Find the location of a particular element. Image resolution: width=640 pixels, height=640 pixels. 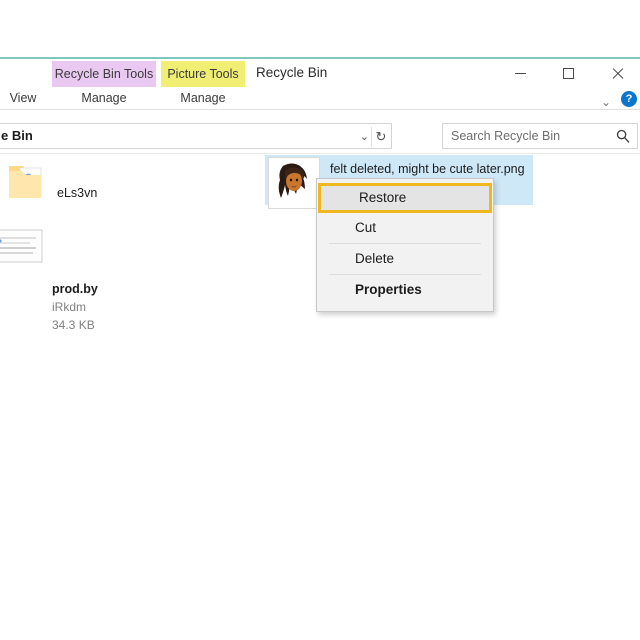

list-item-name: eLs3vn is located at coordinates (77, 193).